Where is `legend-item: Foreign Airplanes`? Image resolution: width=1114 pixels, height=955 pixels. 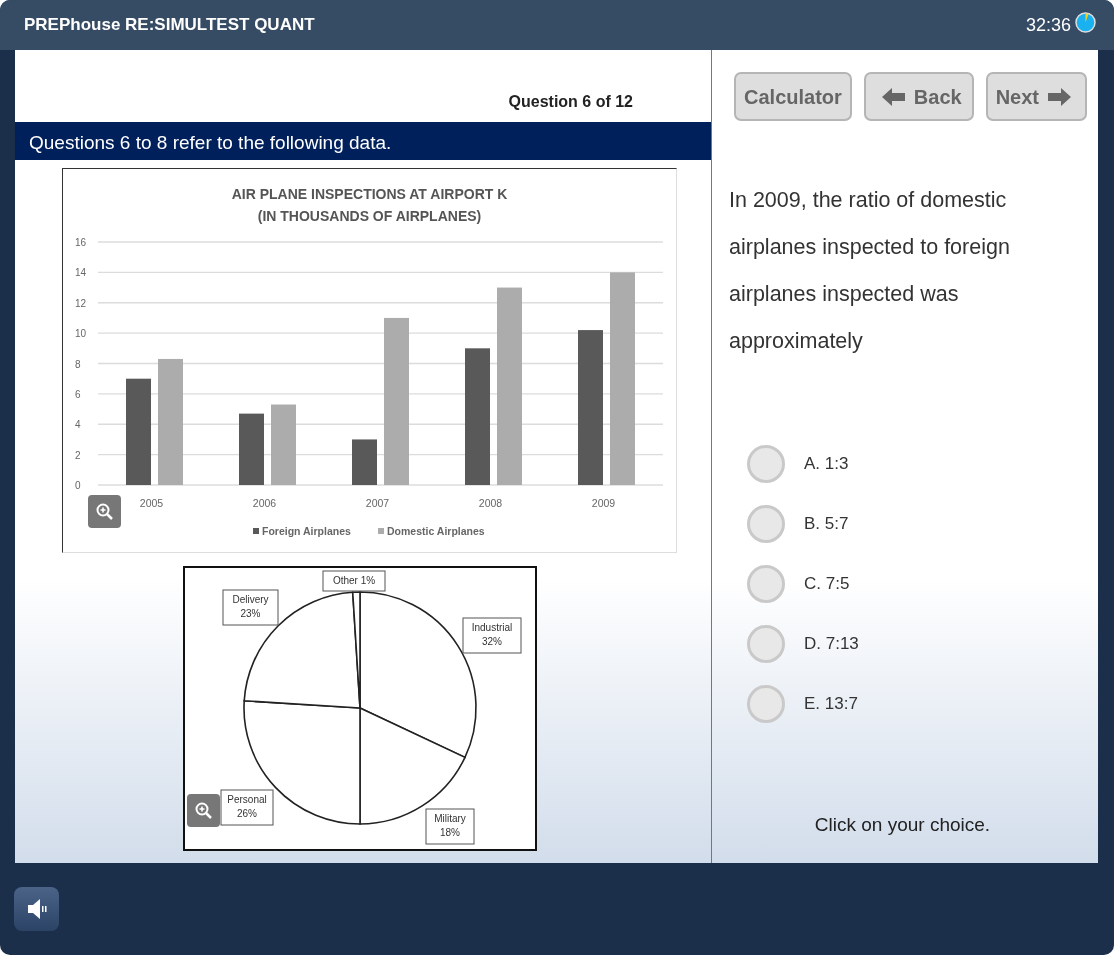
legend-item: Foreign Airplanes is located at coordinates (302, 531).